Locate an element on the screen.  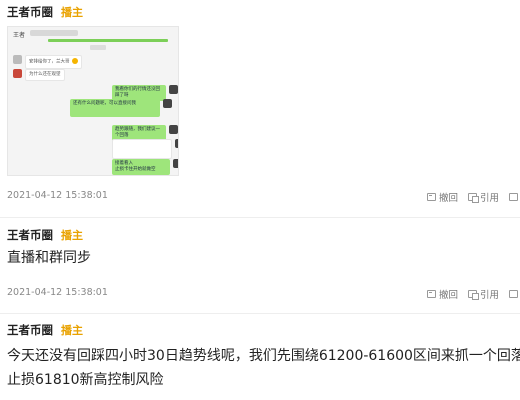
chat-bubble: 为什么还在观望 is located at coordinates (45, 75).